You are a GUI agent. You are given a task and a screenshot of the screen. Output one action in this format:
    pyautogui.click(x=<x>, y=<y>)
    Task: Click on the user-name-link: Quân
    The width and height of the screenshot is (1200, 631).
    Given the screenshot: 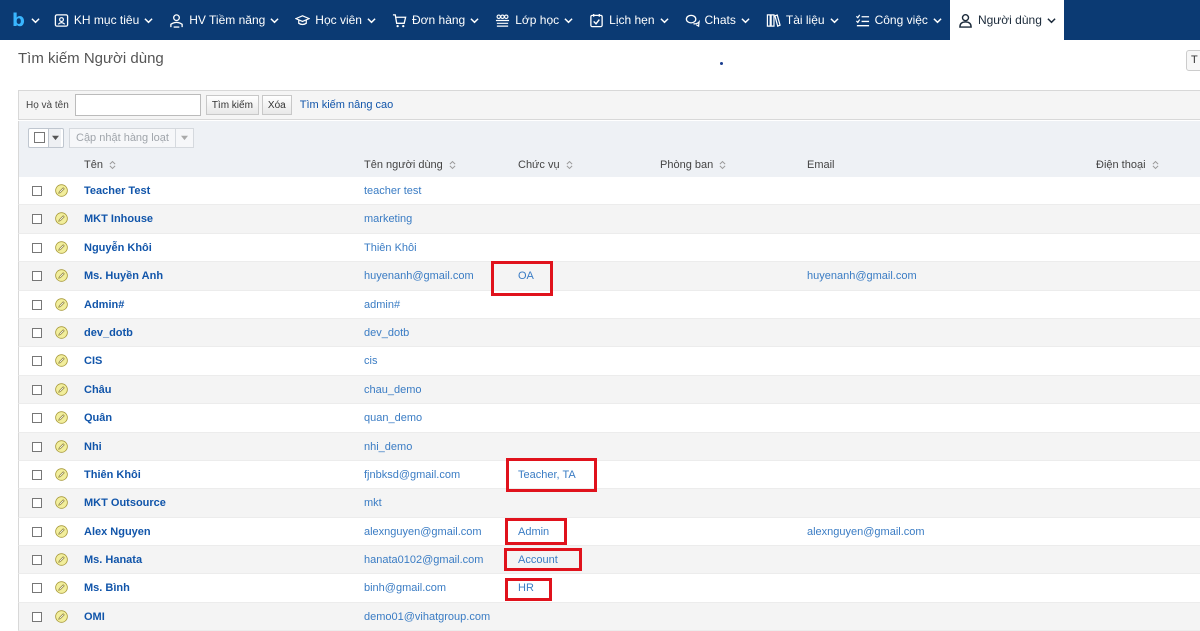 What is the action you would take?
    pyautogui.click(x=98, y=418)
    